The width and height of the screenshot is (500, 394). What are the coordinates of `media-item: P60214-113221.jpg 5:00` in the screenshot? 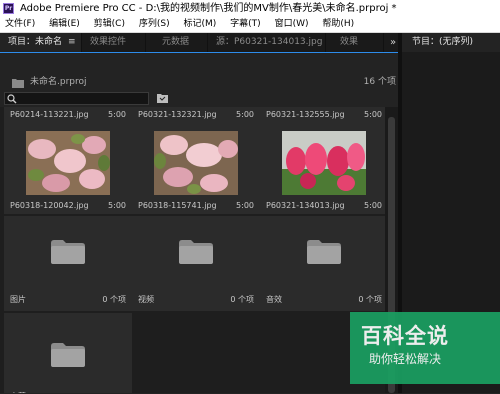 It's located at (68, 115).